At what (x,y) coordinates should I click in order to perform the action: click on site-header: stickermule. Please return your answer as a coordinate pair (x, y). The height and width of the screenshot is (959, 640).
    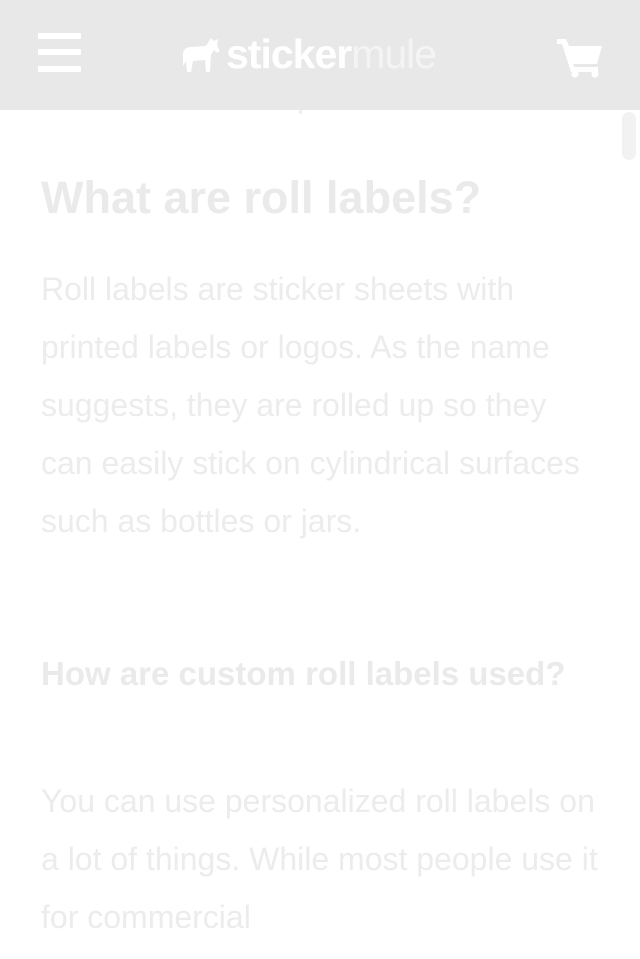
    Looking at the image, I should click on (320, 55).